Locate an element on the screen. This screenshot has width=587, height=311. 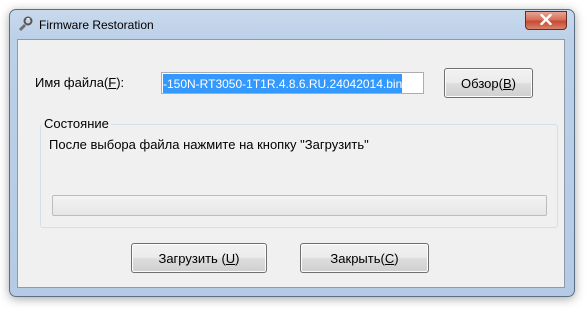
close-button: Закрыть(C) is located at coordinates (364, 258).